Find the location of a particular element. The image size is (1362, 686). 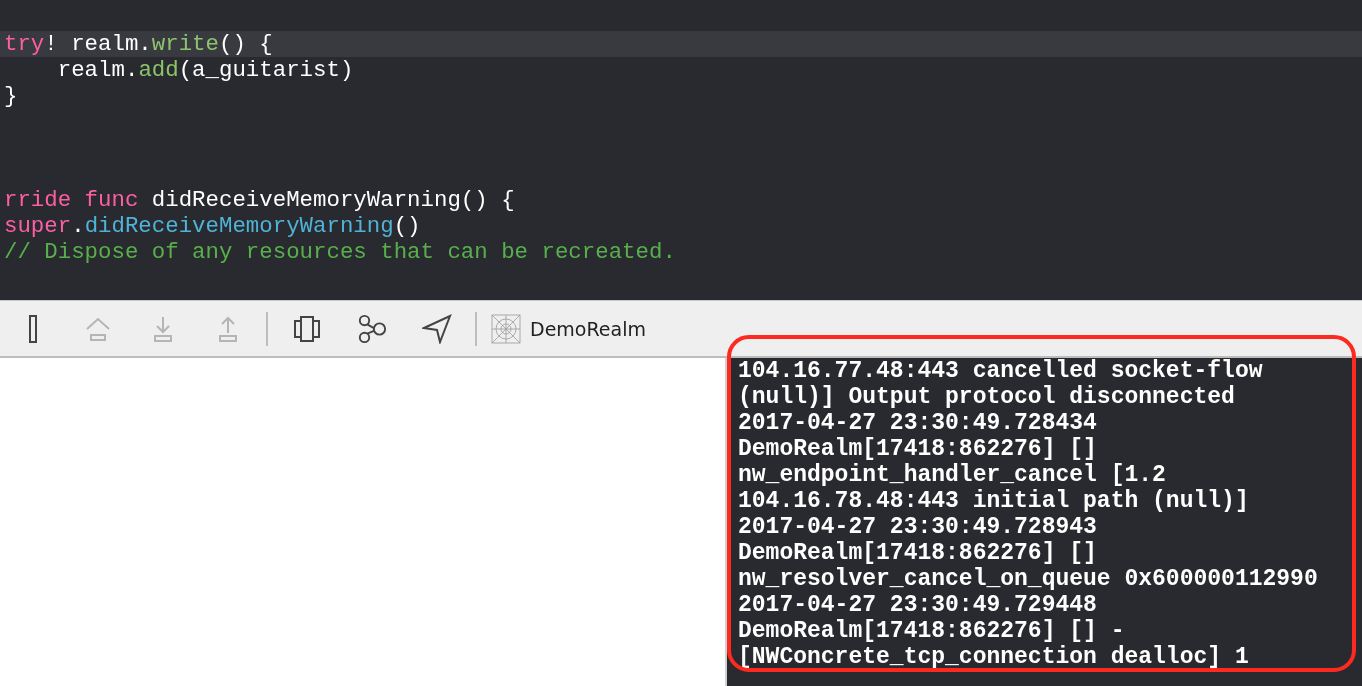

console-line: 2017-04-27 23:30:49.728943 is located at coordinates (918, 527).